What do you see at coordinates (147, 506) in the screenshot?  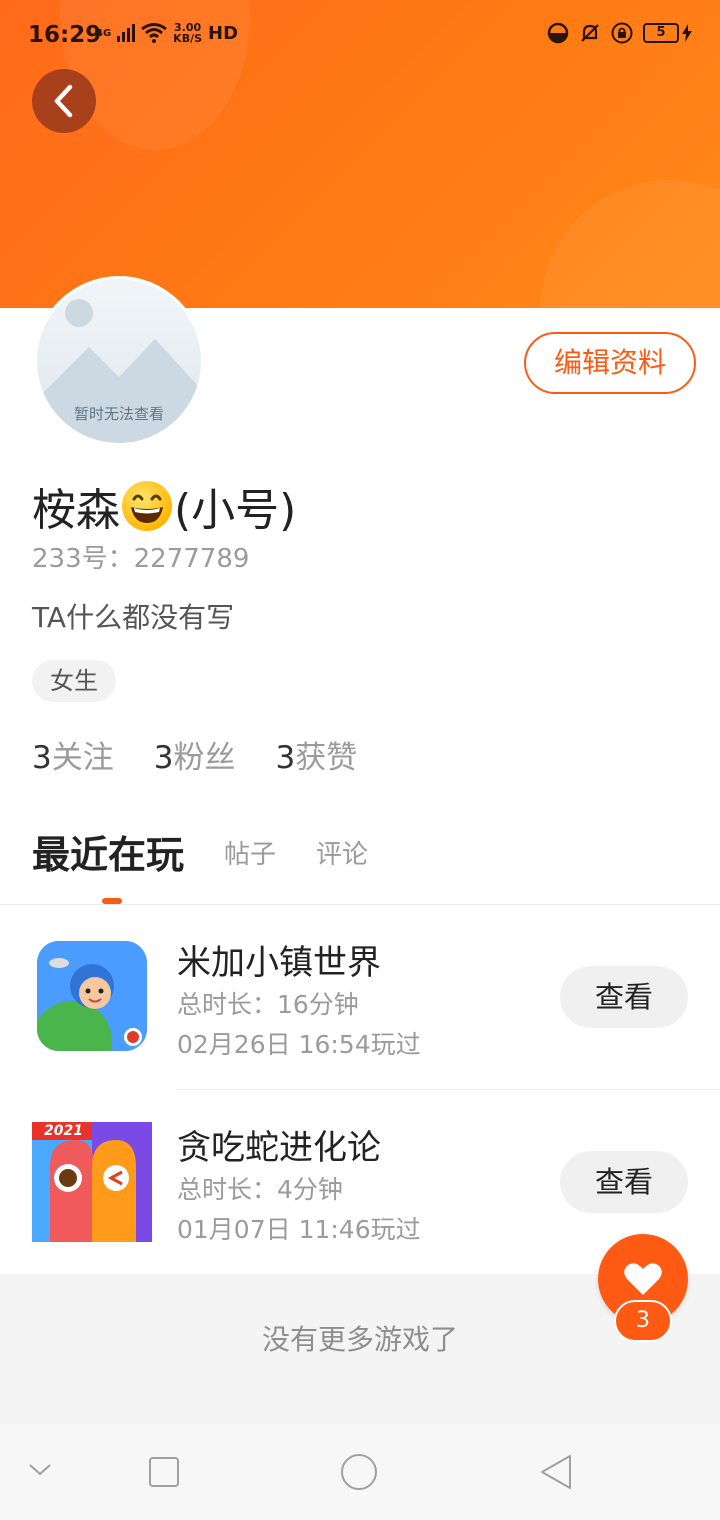 I see `grinning-face-emoji-icon` at bounding box center [147, 506].